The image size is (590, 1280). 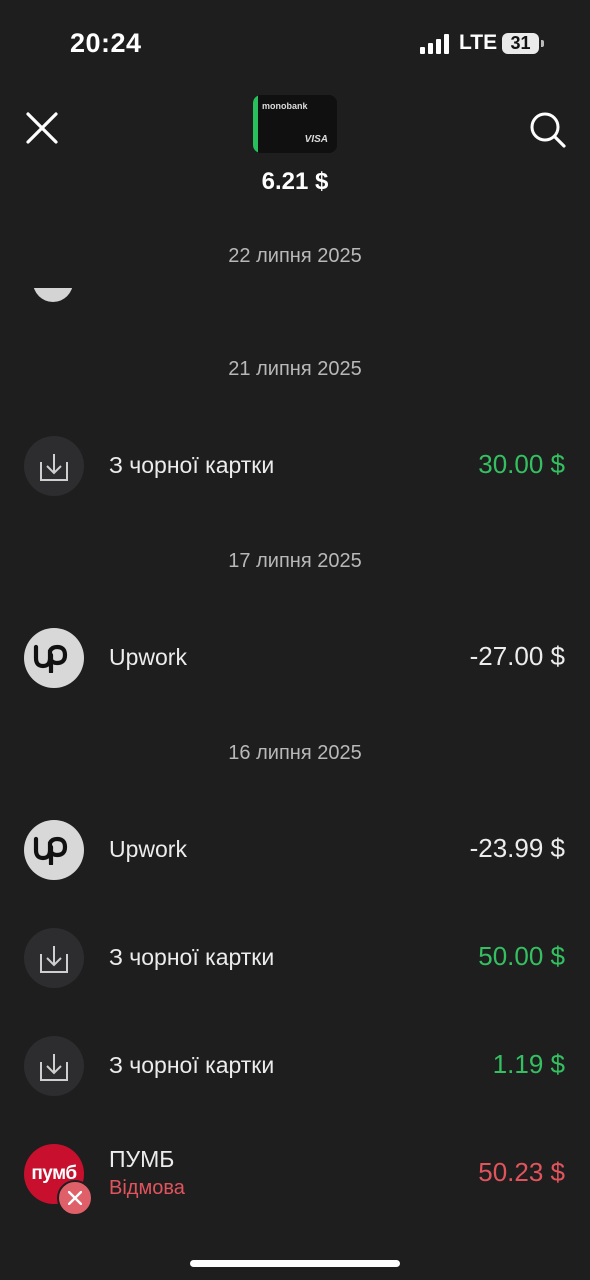 I want to click on status-time: 20:24, so click(x=106, y=43).